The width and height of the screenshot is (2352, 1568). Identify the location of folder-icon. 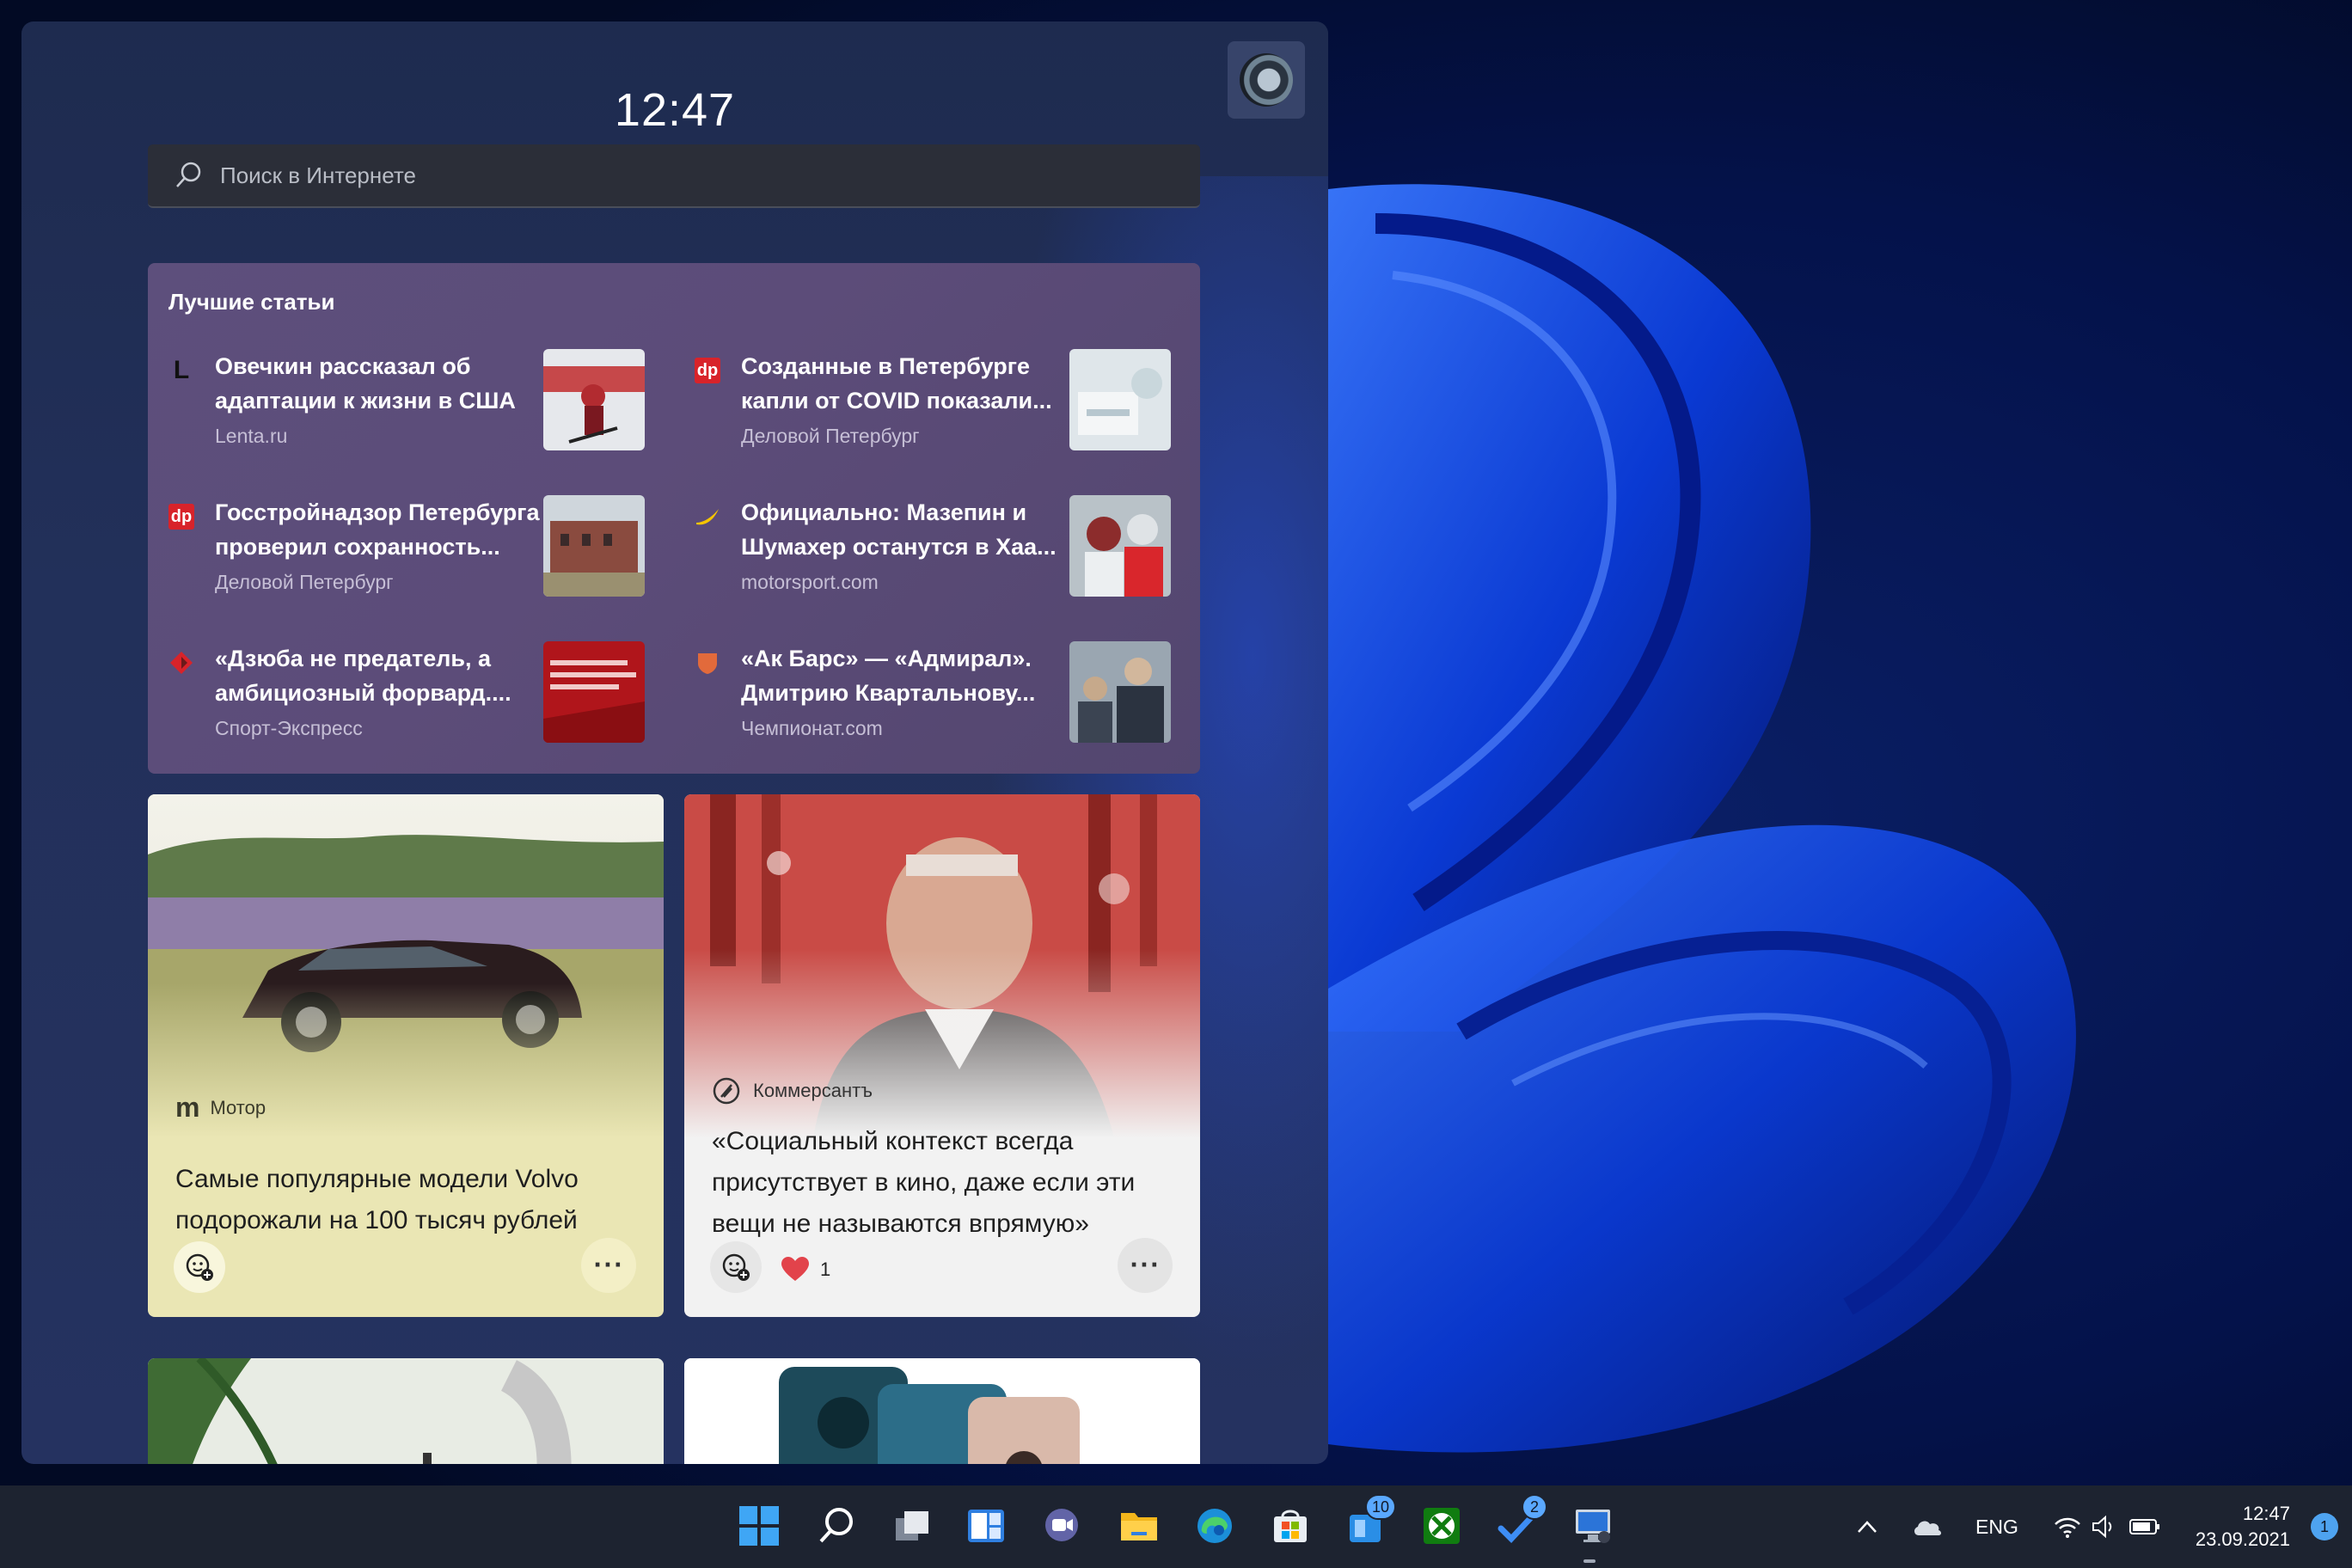
(1139, 1526).